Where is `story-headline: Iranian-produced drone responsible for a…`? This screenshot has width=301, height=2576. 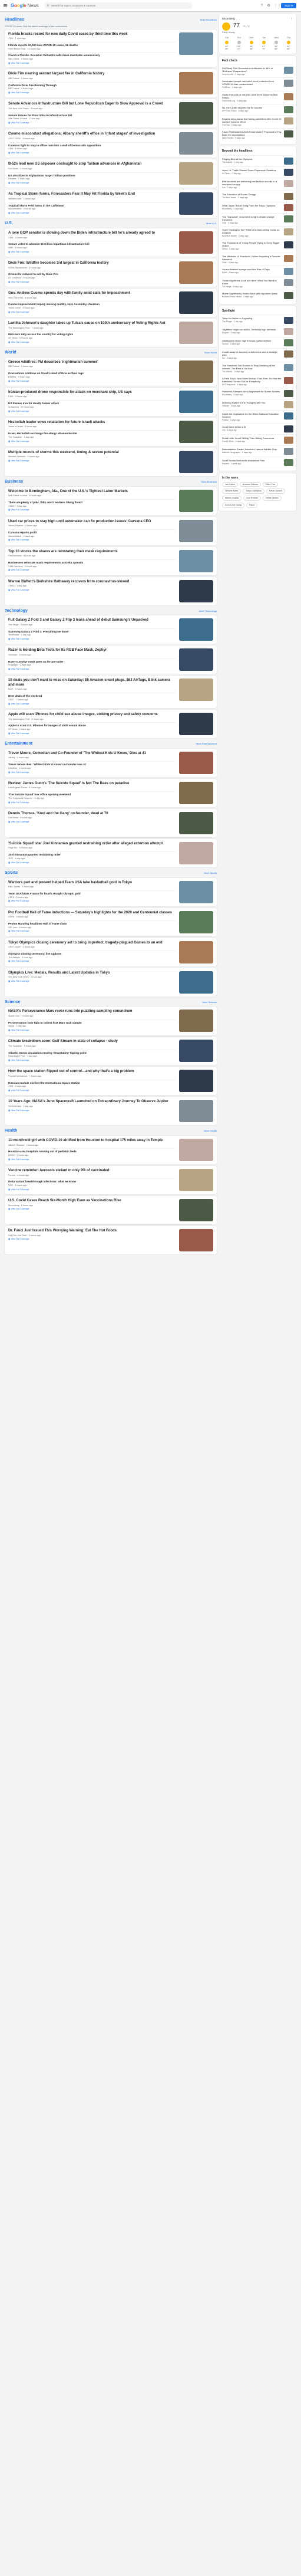 story-headline: Iranian-produced drone responsible for a… is located at coordinates (92, 393).